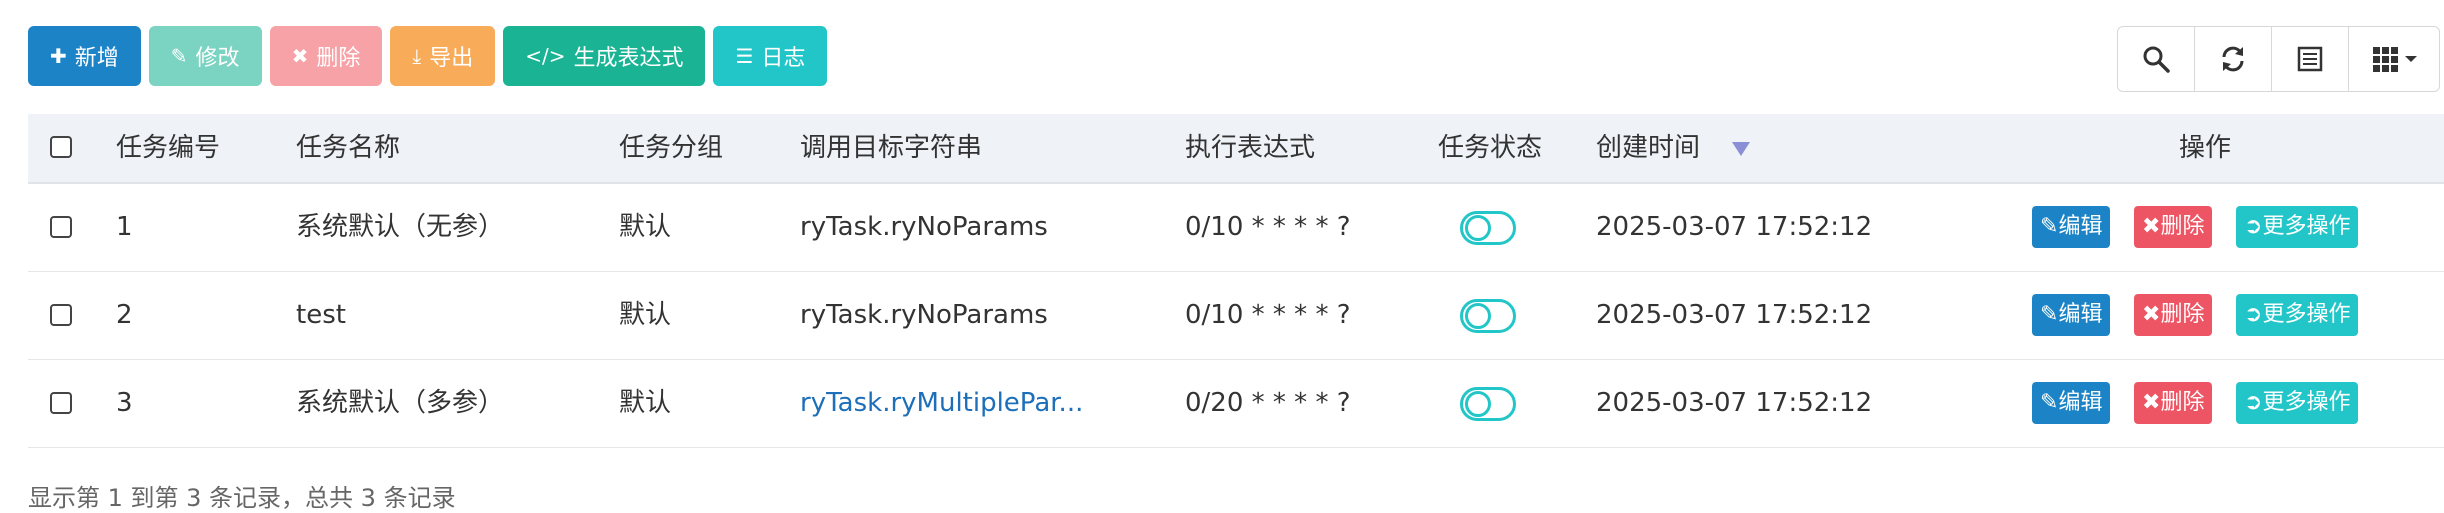 This screenshot has width=2444, height=513. I want to click on delete-button: ✖ 删除, so click(326, 56).